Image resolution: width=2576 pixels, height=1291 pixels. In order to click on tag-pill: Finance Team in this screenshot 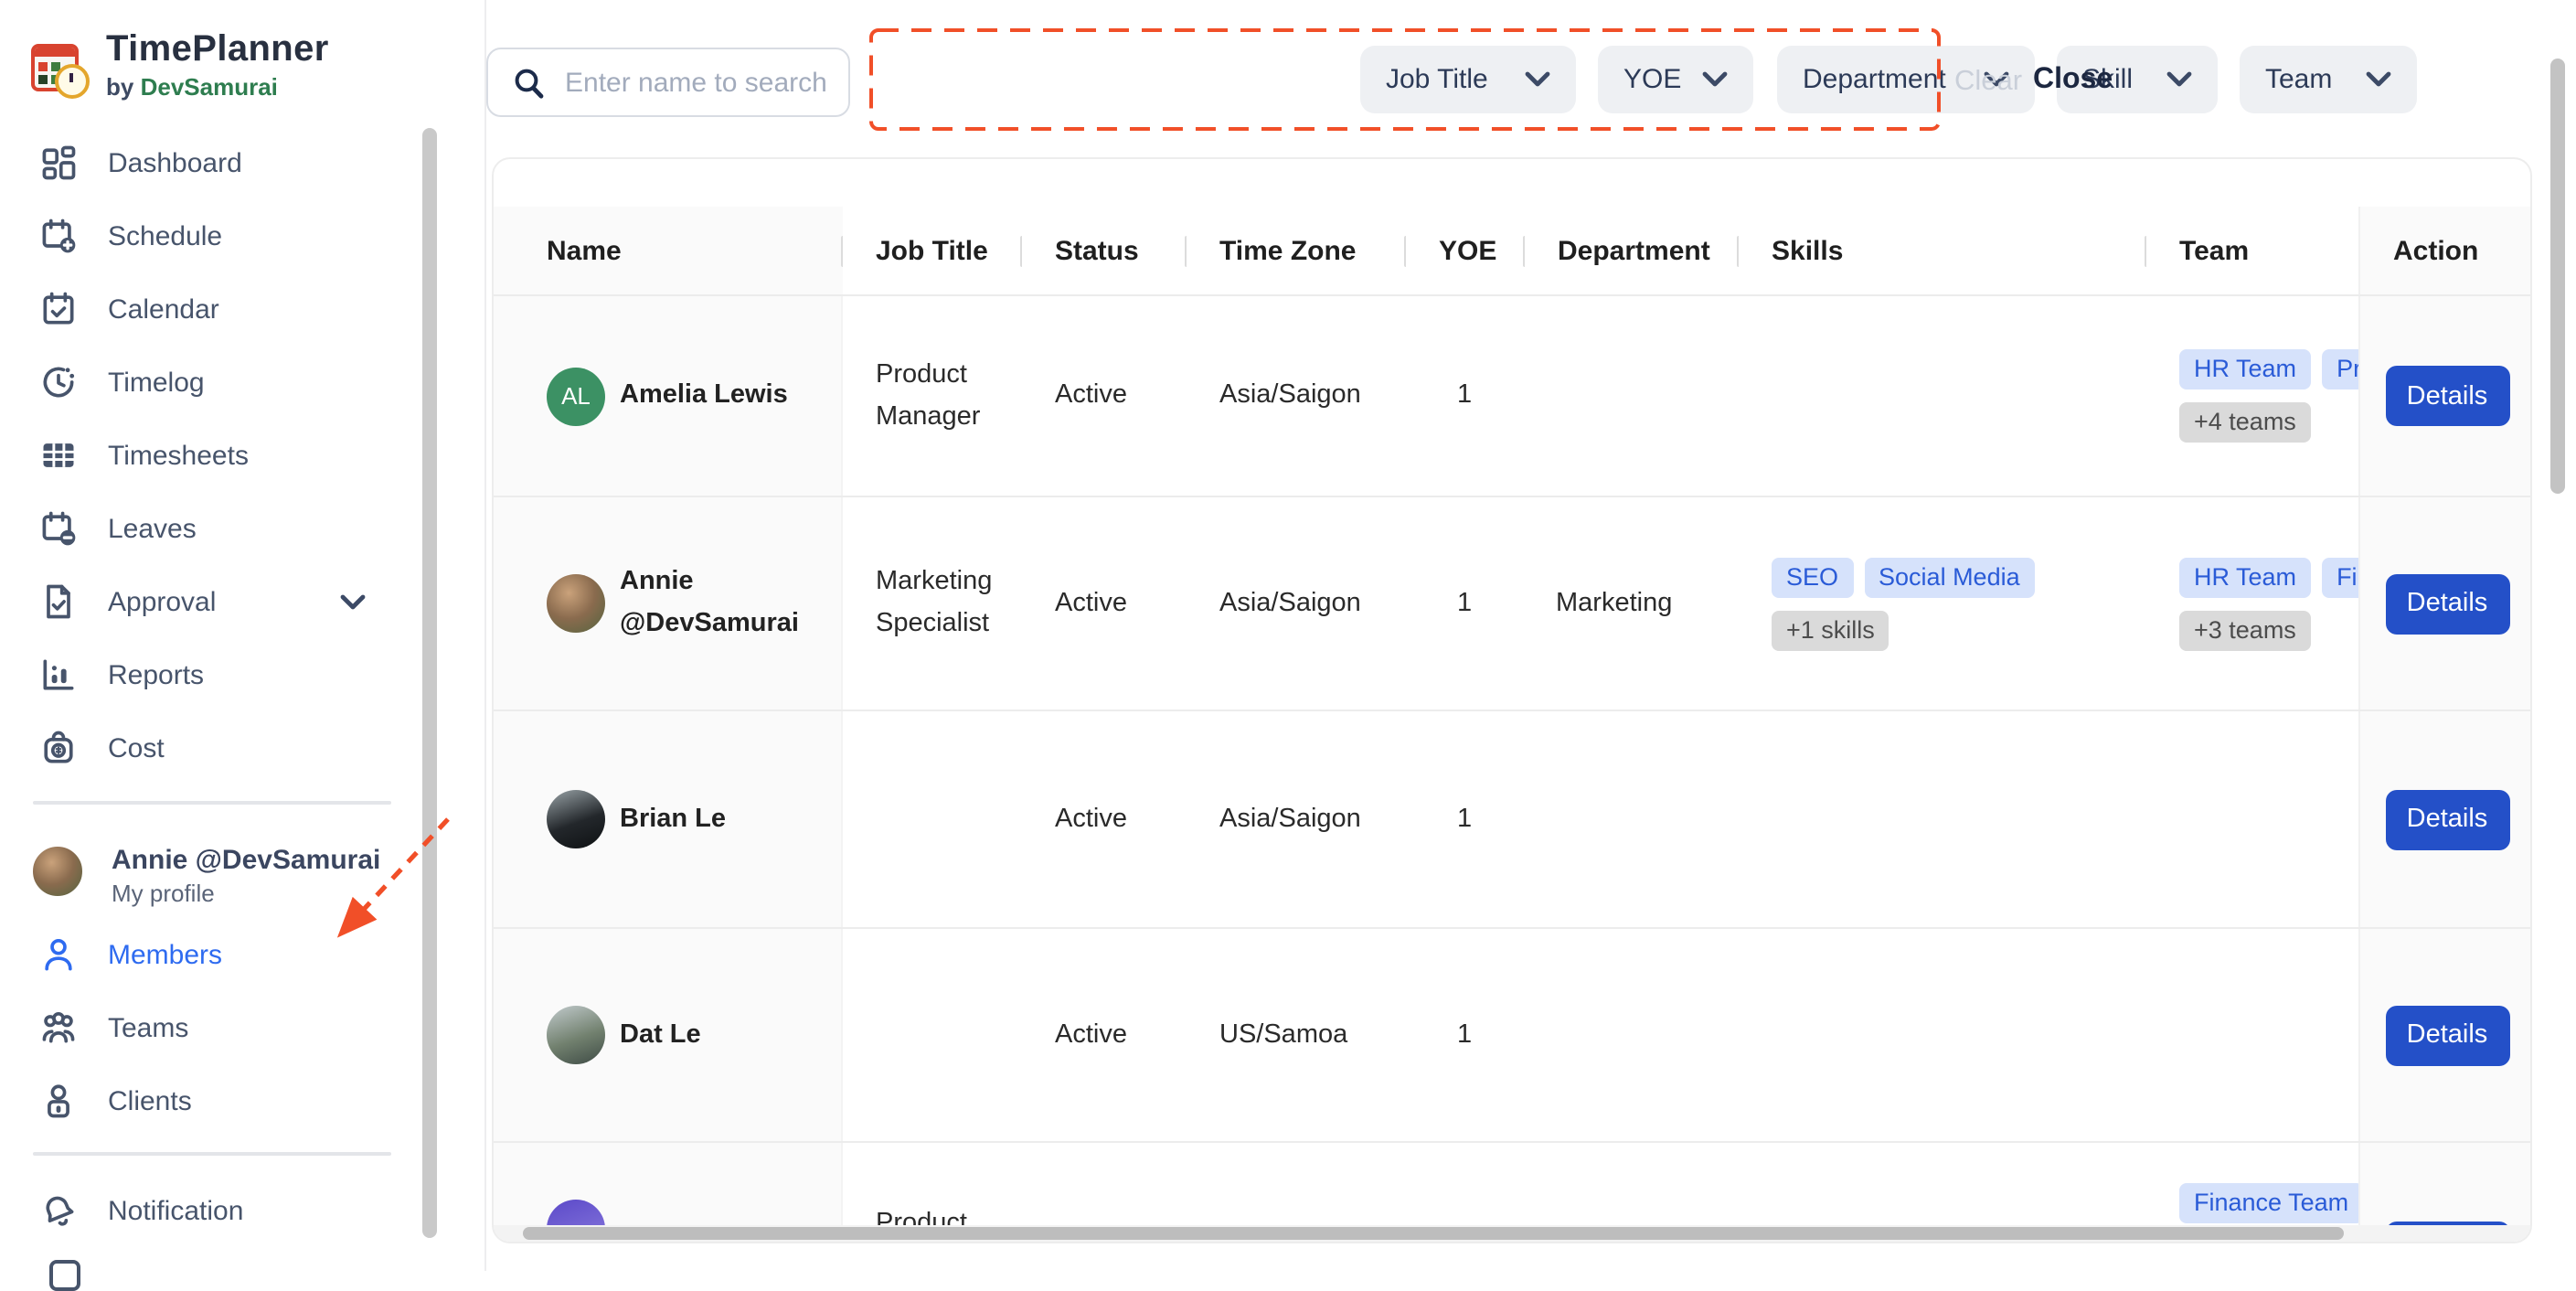, I will do `click(2268, 1203)`.